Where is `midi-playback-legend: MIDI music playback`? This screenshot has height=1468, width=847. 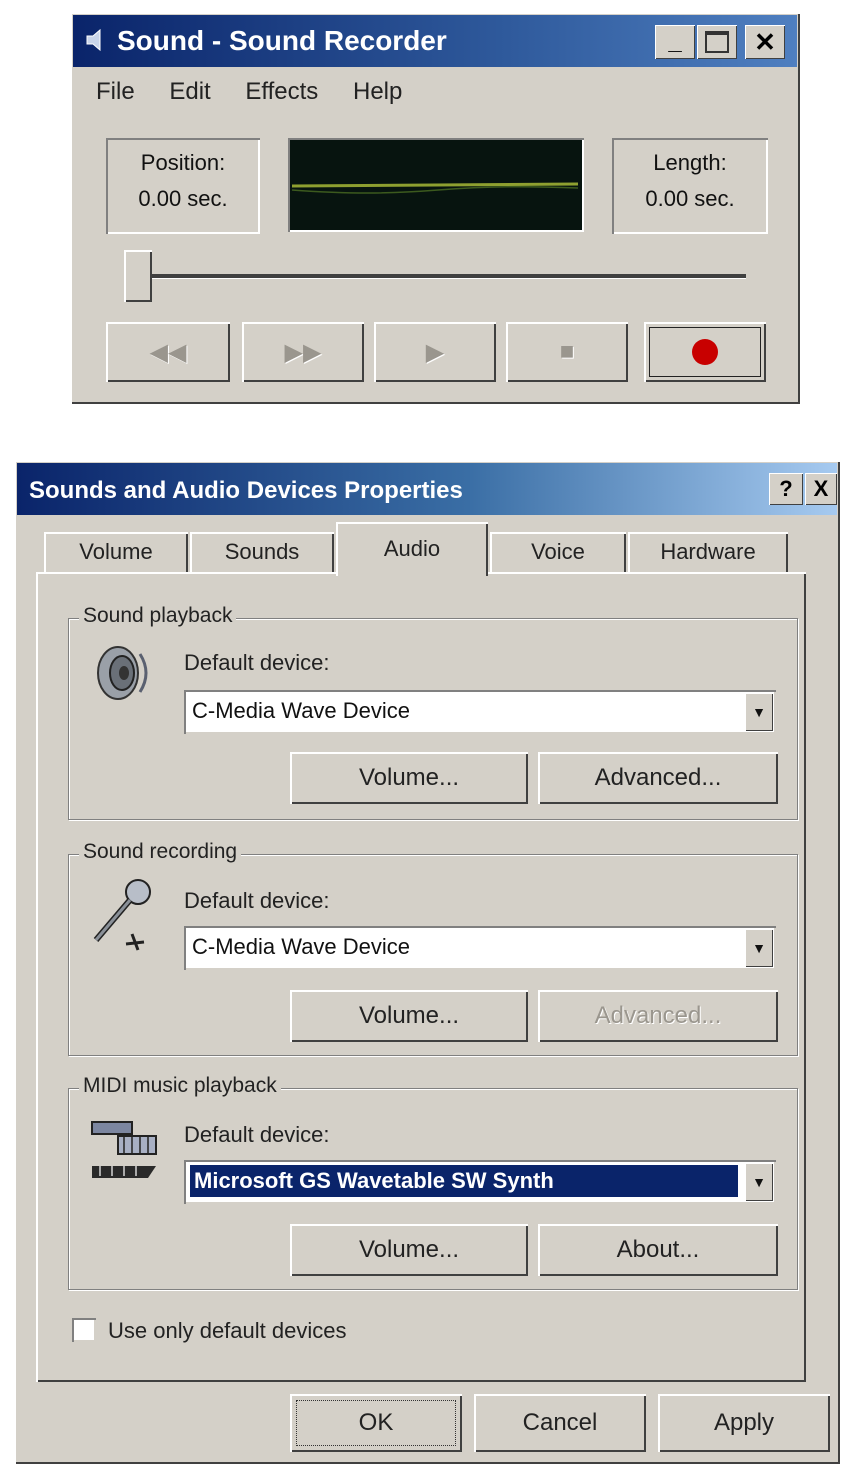 midi-playback-legend: MIDI music playback is located at coordinates (180, 1086).